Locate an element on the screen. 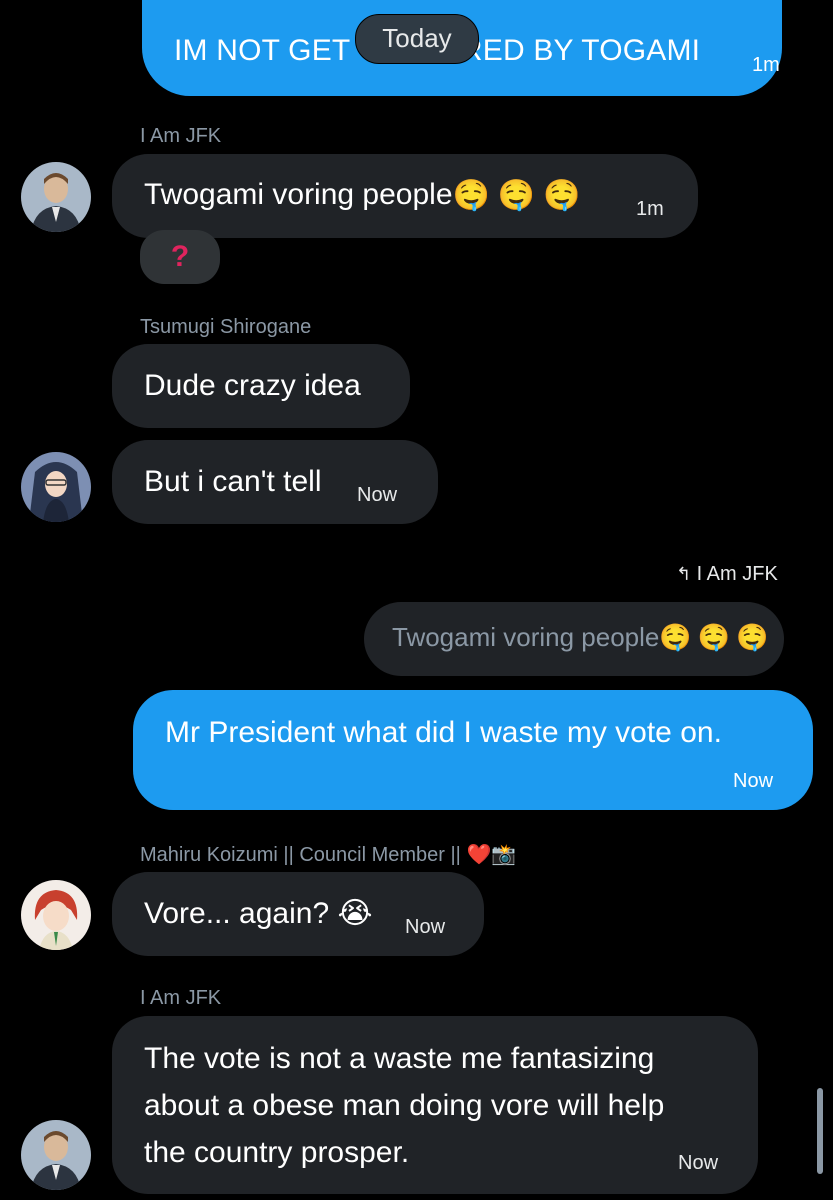 This screenshot has height=1200, width=833. question-mark-reaction: ? is located at coordinates (180, 256).